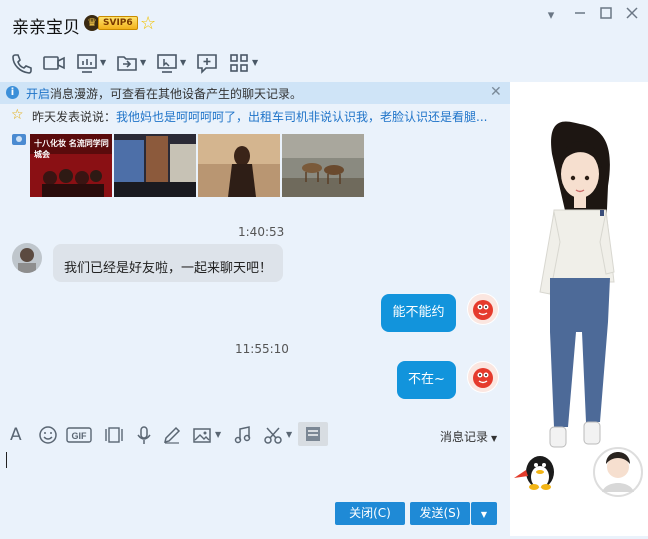 This screenshot has width=648, height=539. I want to click on info-icon: i, so click(12, 92).